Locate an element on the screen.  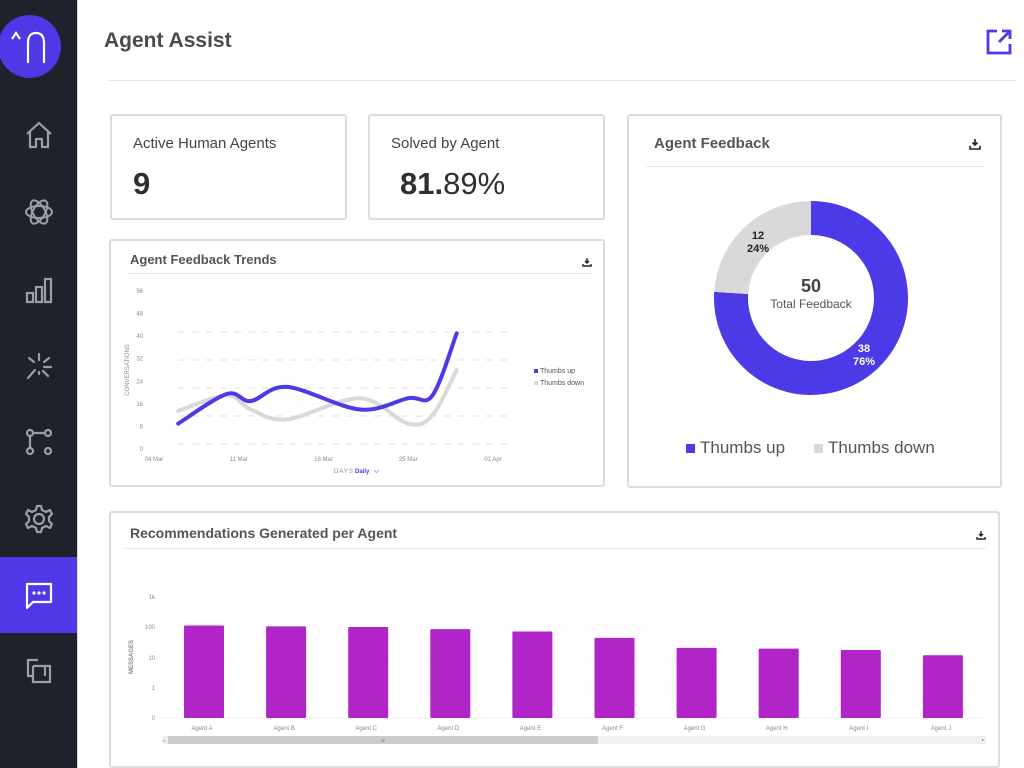
home-icon is located at coordinates (38, 135).